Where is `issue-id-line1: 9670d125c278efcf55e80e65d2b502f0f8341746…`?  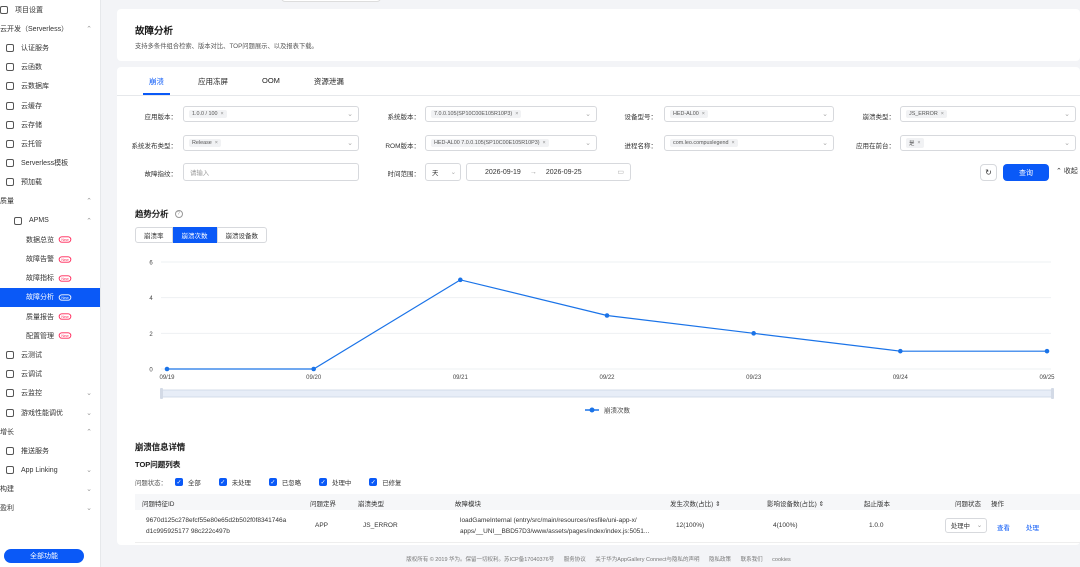
issue-id-line1: 9670d125c278efcf55e80e65d2b502f0f8341746… is located at coordinates (216, 520).